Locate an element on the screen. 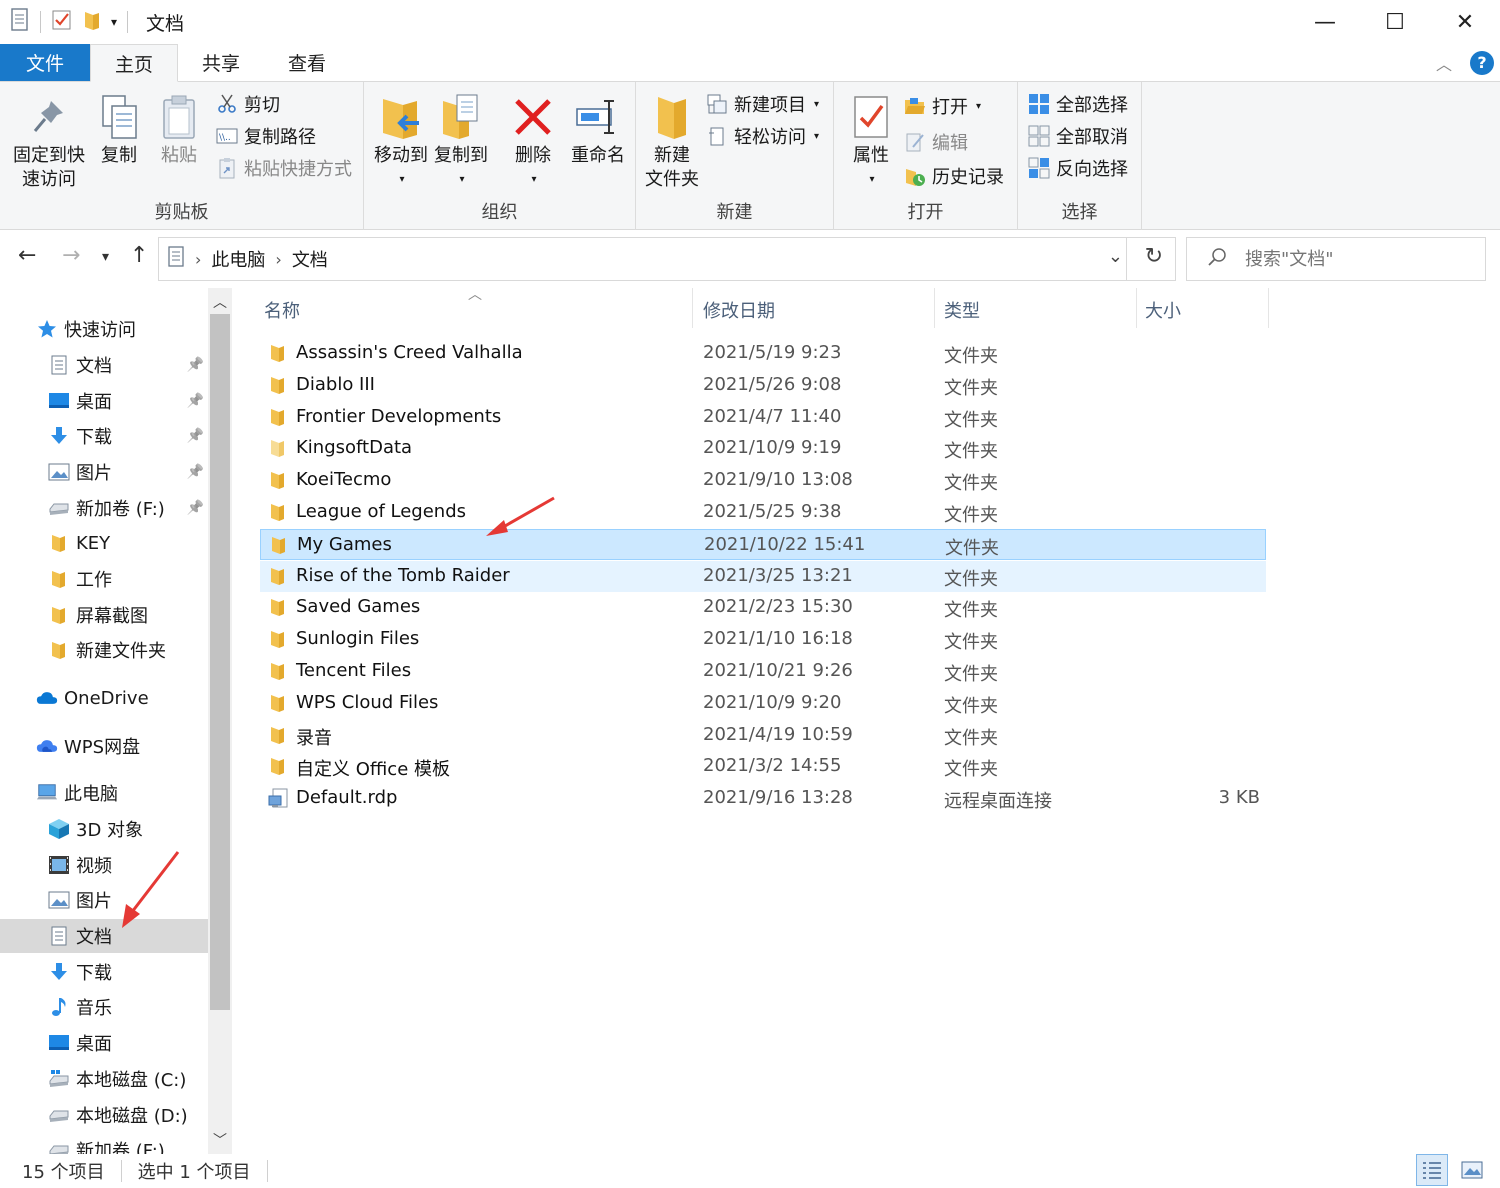 The height and width of the screenshot is (1188, 1500). properties-button: 属性 ▾ is located at coordinates (871, 142).